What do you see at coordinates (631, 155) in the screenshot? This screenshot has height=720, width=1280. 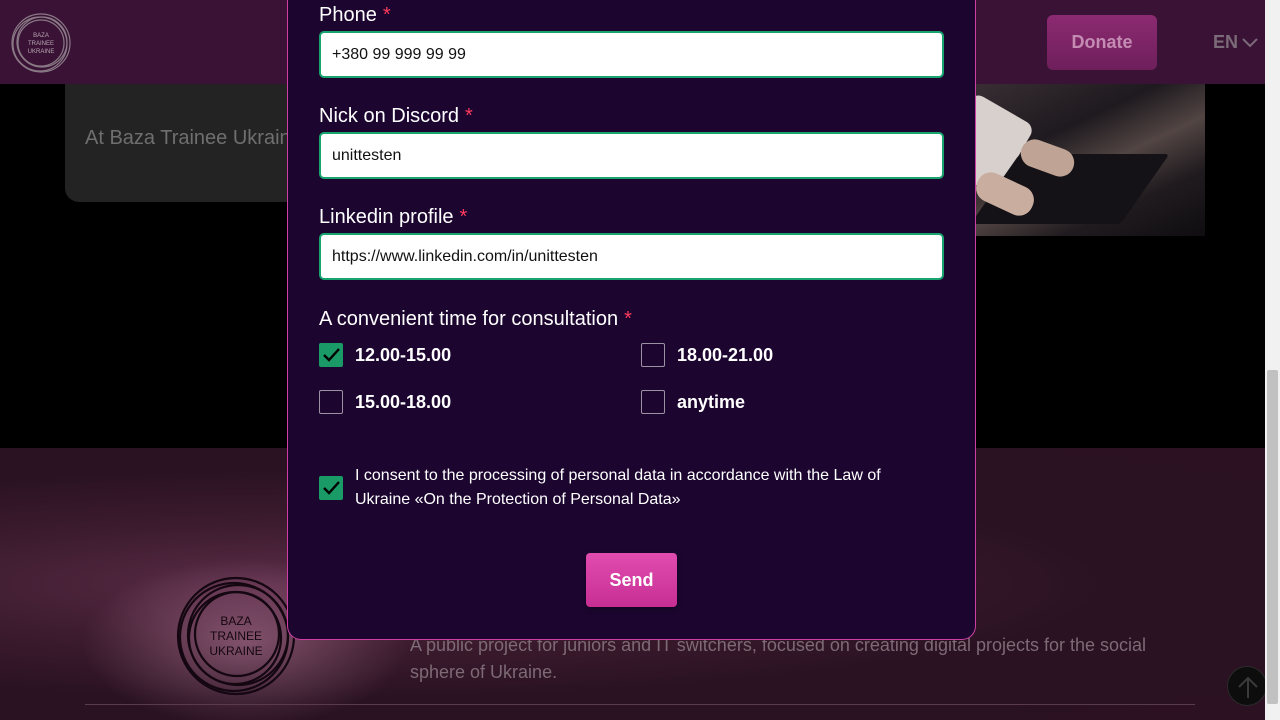 I see `discord-input` at bounding box center [631, 155].